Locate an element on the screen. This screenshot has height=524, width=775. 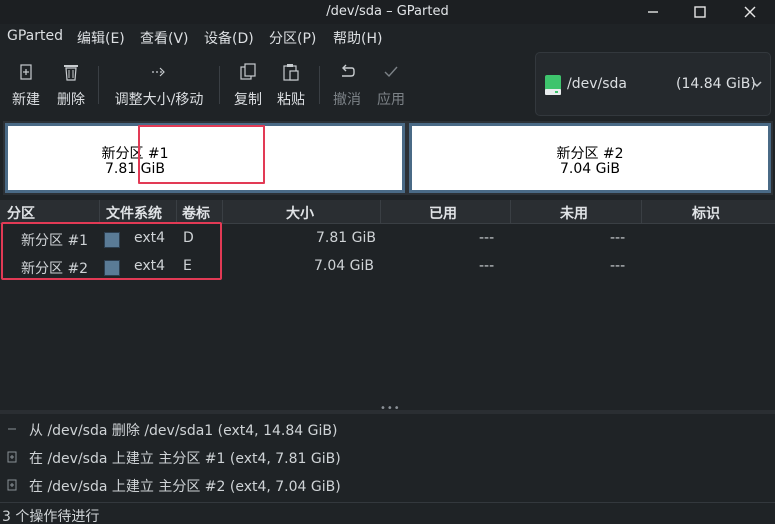
col-size: 大小 is located at coordinates (300, 213).